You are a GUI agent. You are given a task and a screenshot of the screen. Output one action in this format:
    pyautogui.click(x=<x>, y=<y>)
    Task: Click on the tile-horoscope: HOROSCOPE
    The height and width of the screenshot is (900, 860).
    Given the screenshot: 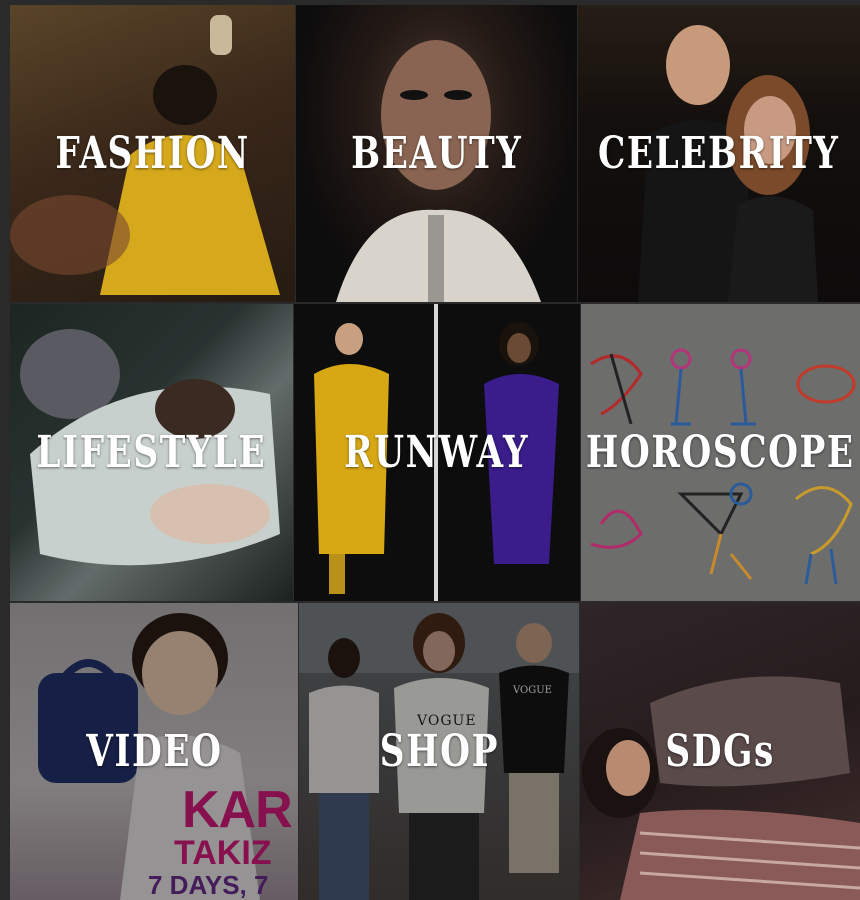 What is the action you would take?
    pyautogui.click(x=720, y=452)
    